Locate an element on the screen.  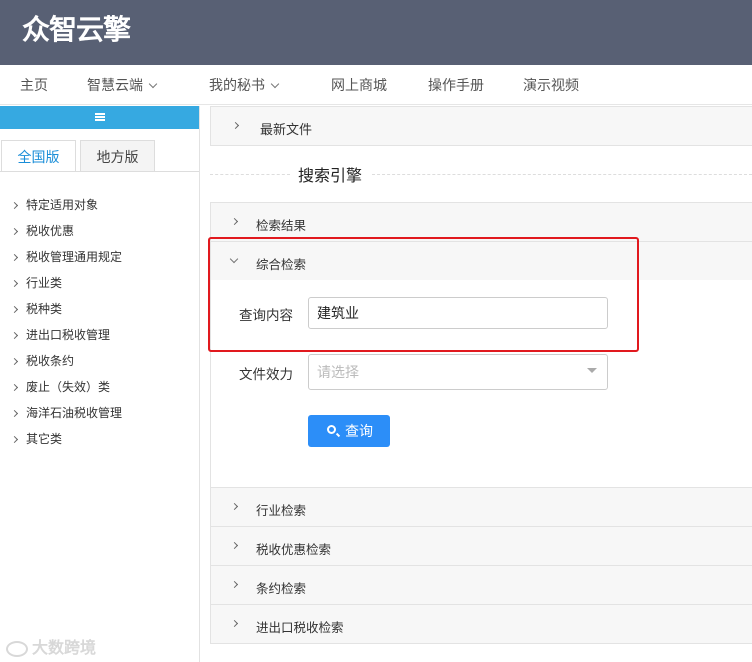
section-title: 综合检索 is located at coordinates (281, 265).